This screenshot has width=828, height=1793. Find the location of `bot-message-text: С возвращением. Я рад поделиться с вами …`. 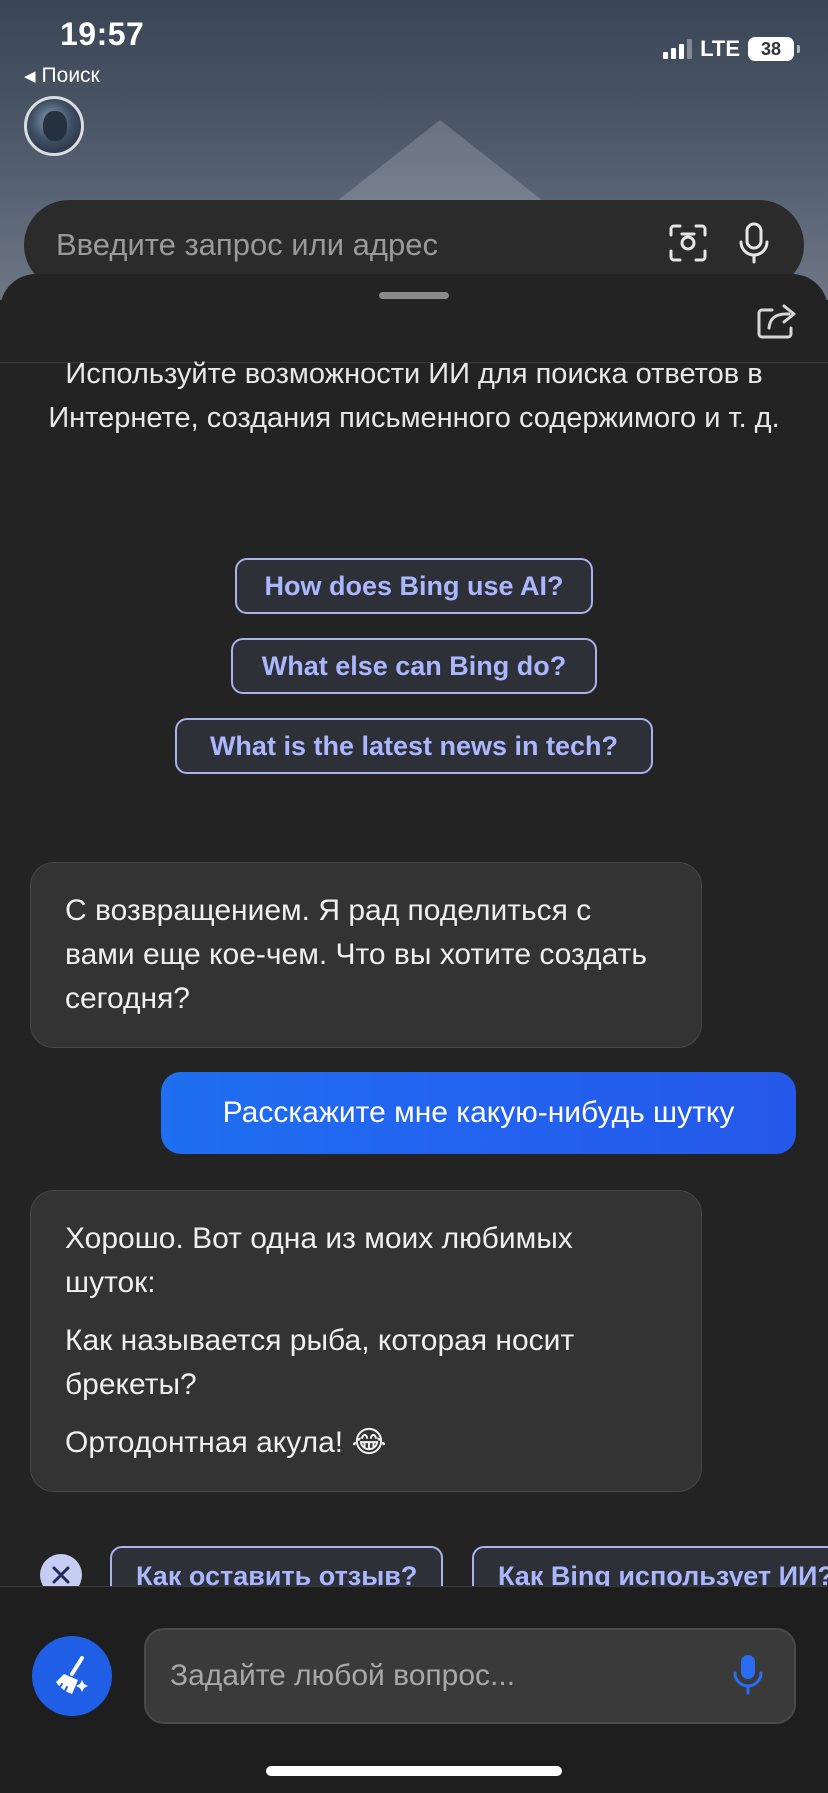

bot-message-text: С возвращением. Я рад поделиться с вами … is located at coordinates (356, 954).